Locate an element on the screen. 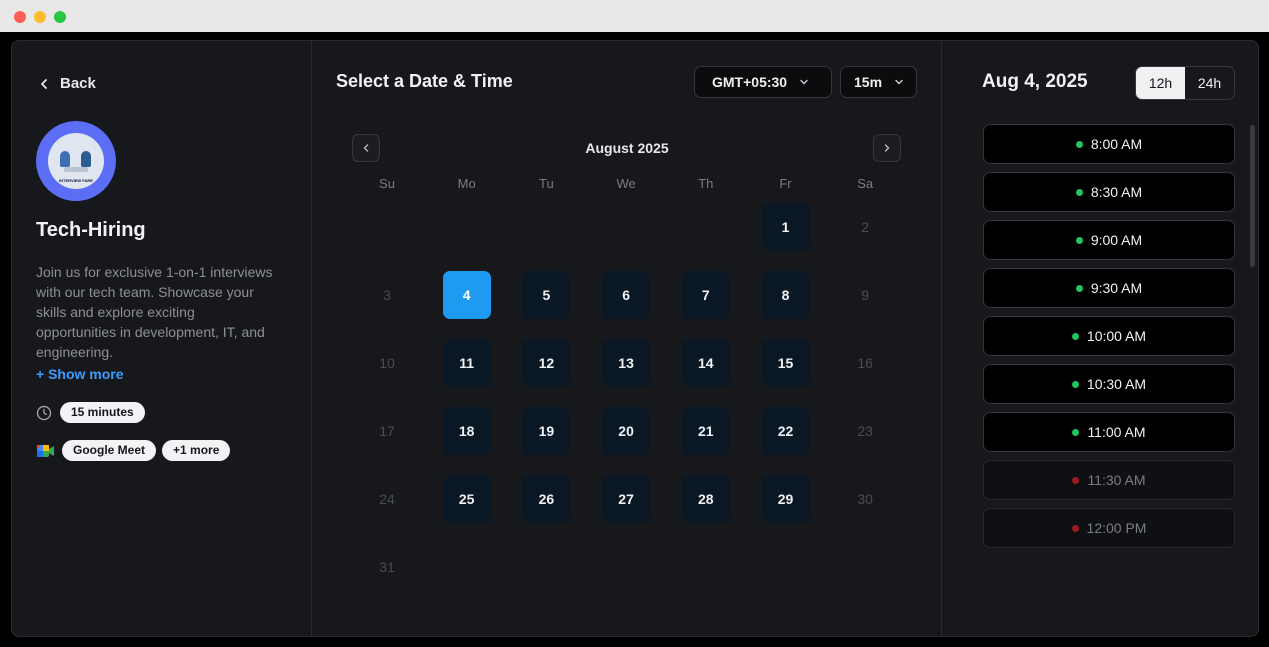 The image size is (1269, 647). avatar-image: INTERVIEW FARE is located at coordinates (76, 161).